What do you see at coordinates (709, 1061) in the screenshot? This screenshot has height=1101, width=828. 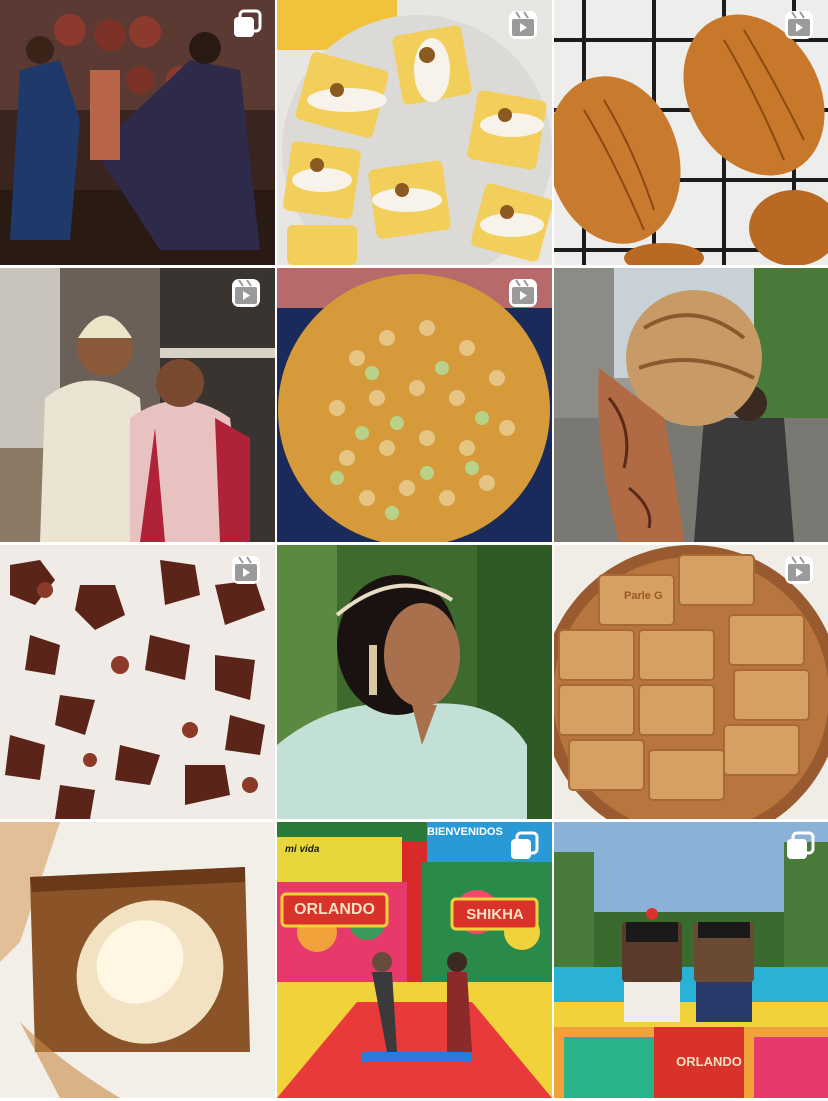 I see `boat-name-text: ORLANDO` at bounding box center [709, 1061].